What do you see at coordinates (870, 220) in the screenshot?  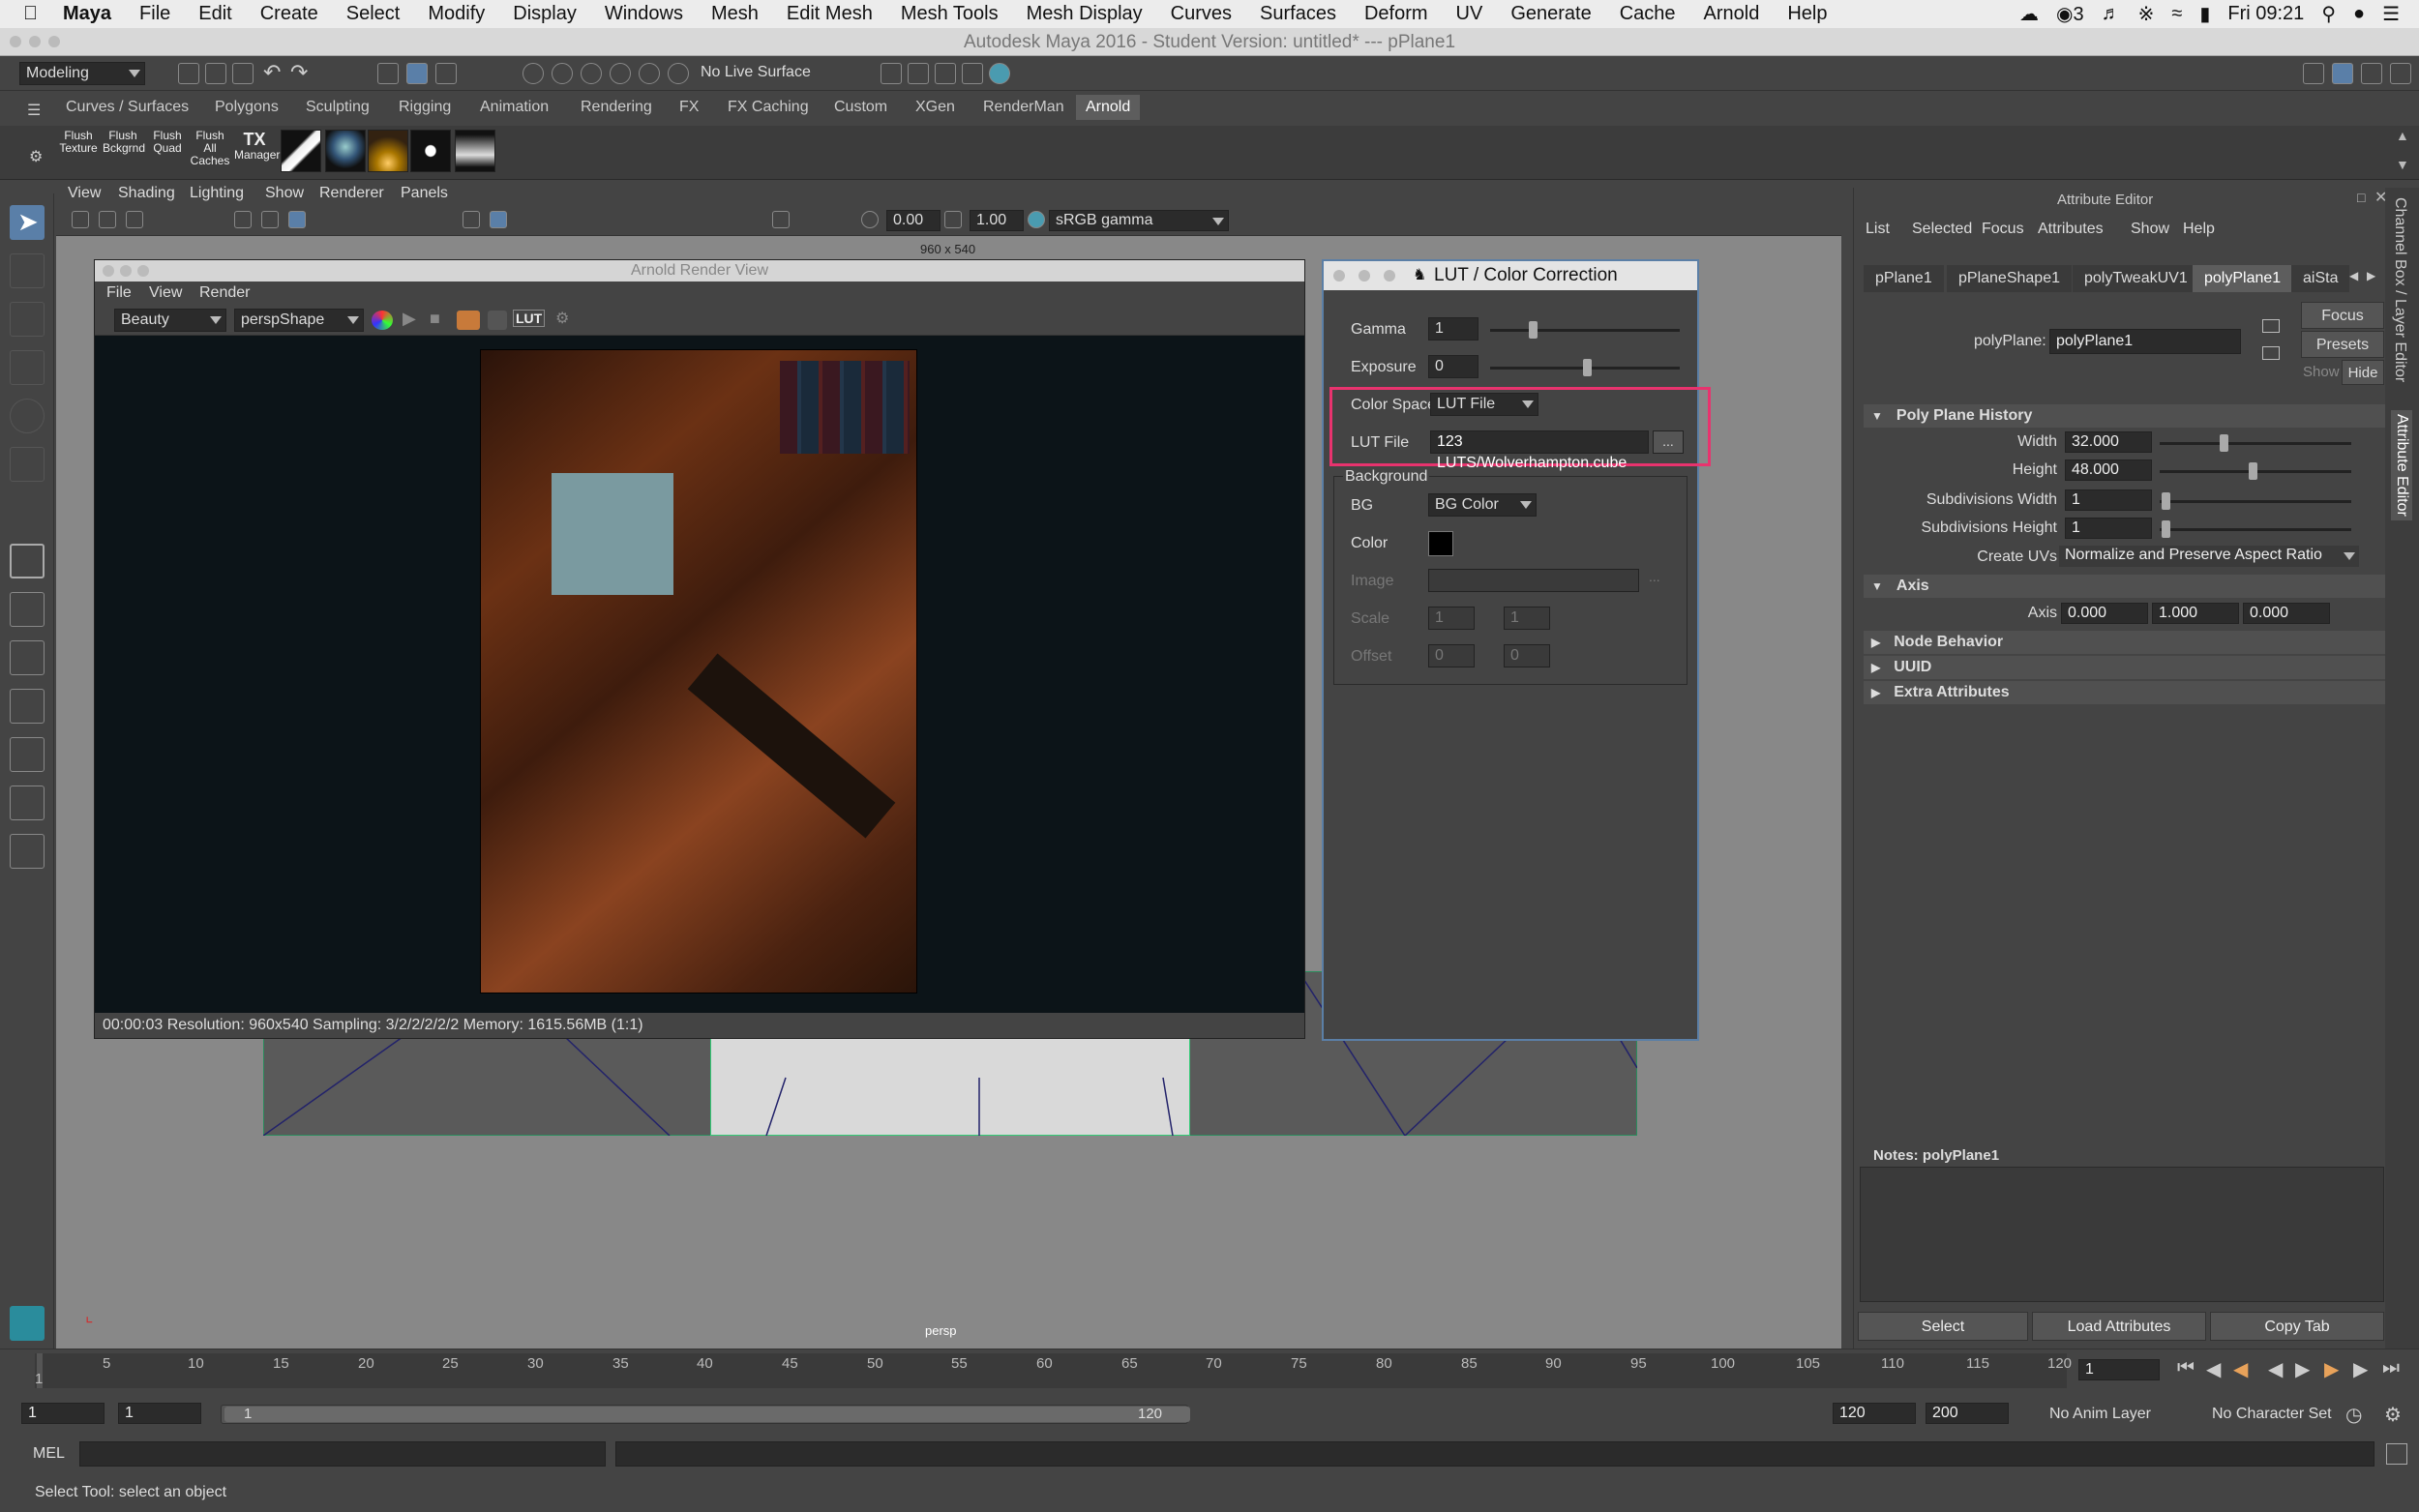 I see `exposure-icon` at bounding box center [870, 220].